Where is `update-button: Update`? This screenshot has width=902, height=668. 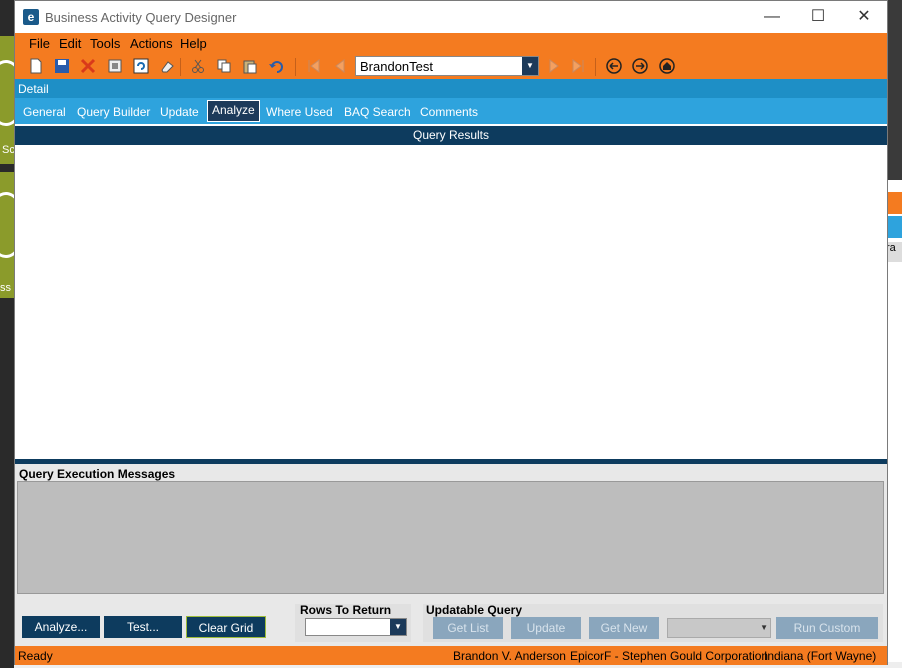 update-button: Update is located at coordinates (546, 628).